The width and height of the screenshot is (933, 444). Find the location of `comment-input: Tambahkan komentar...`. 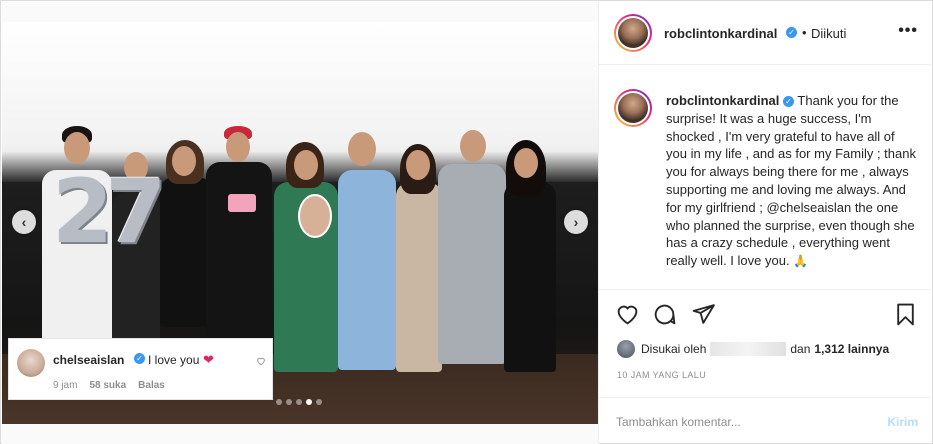

comment-input: Tambahkan komentar... is located at coordinates (678, 422).